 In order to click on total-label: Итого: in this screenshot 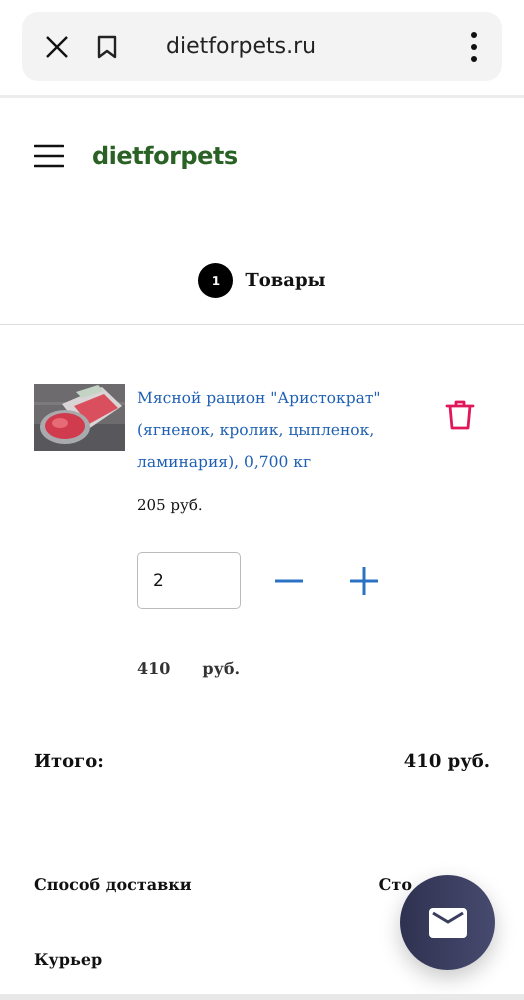, I will do `click(69, 761)`.